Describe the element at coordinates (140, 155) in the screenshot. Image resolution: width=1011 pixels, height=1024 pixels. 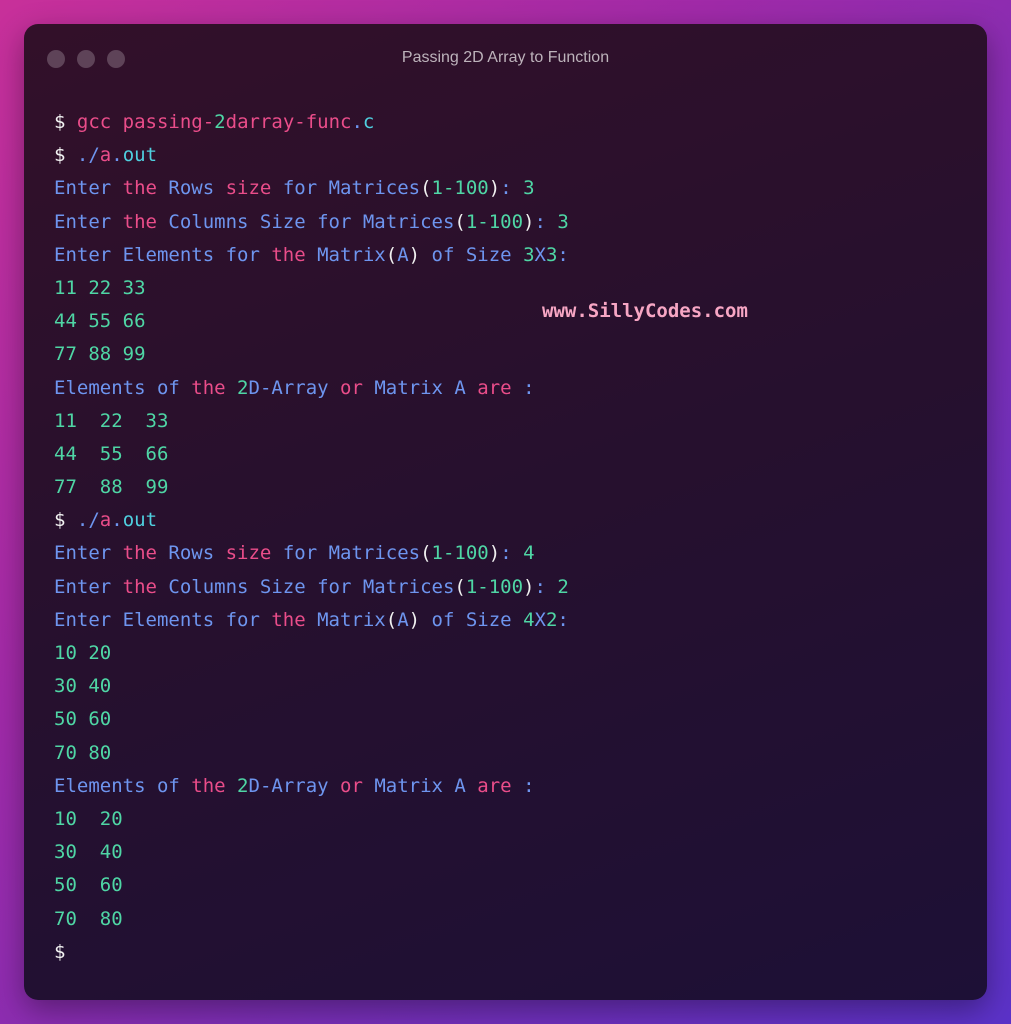
I see `terminal-token: out` at that location.